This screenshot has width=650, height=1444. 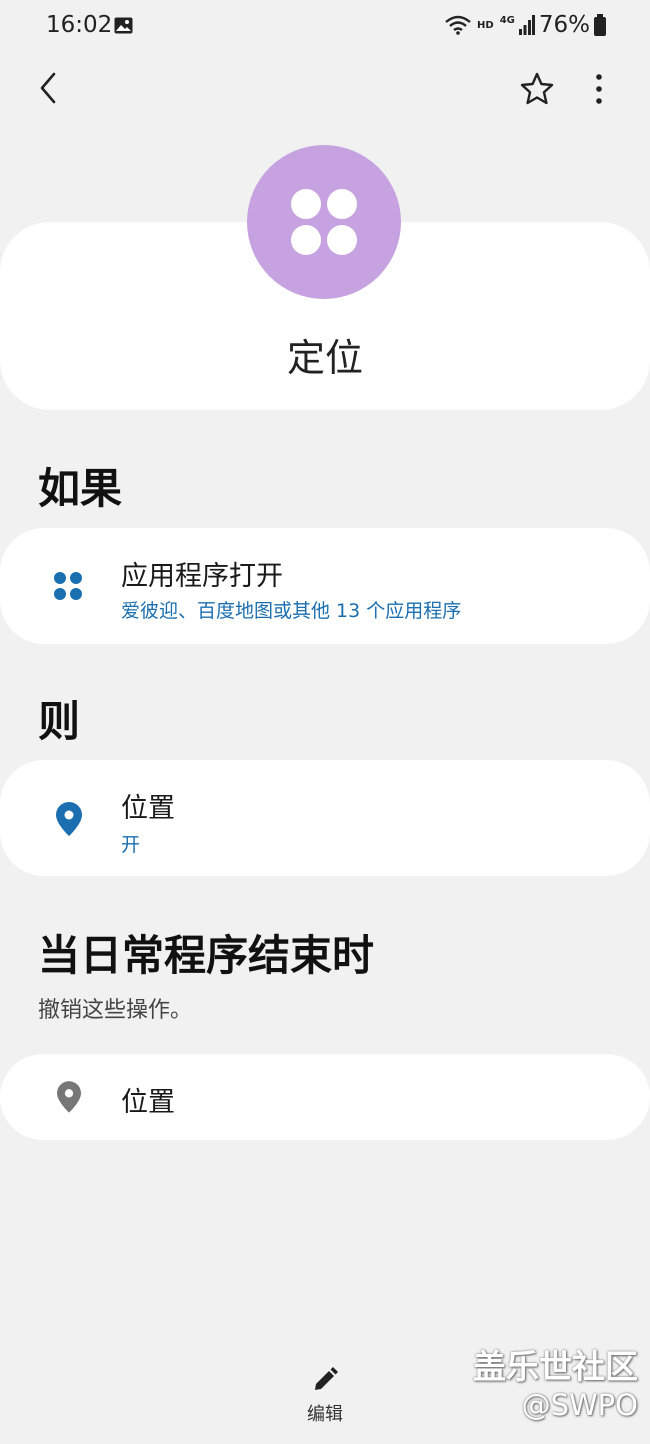 What do you see at coordinates (325, 1414) in the screenshot?
I see `edit-label: 编辑` at bounding box center [325, 1414].